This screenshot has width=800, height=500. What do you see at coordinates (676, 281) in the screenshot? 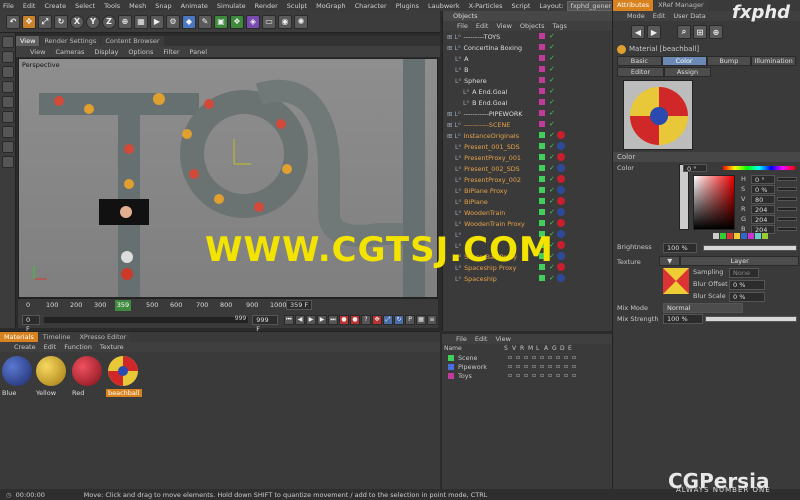
I see `texture-thumbnail` at bounding box center [676, 281].